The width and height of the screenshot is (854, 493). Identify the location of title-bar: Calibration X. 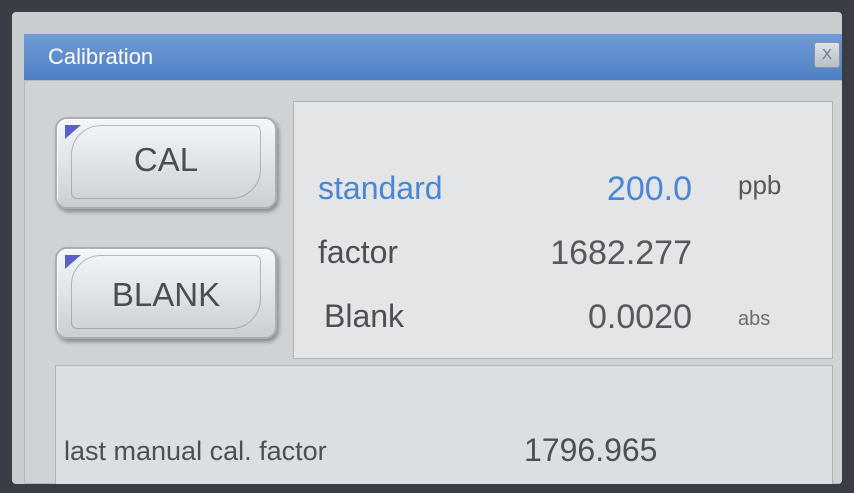
(433, 57).